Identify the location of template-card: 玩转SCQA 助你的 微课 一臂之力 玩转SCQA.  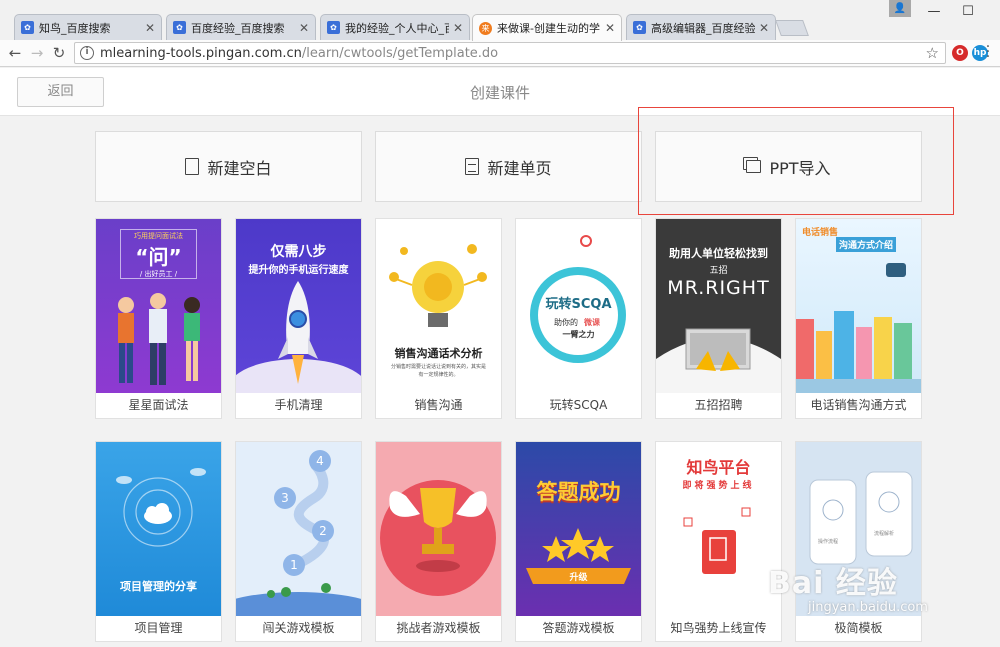
(578, 318).